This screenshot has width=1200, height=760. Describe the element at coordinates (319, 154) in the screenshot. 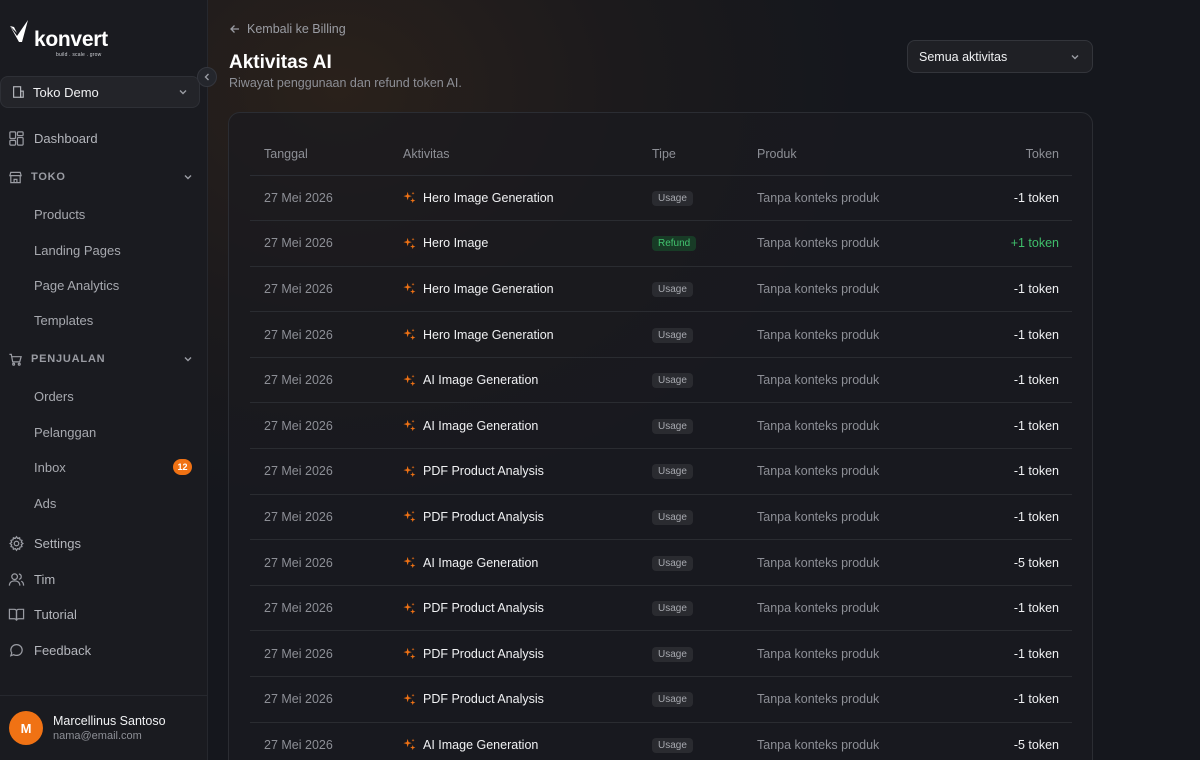

I see `column-header-tanggal: Tanggal` at that location.